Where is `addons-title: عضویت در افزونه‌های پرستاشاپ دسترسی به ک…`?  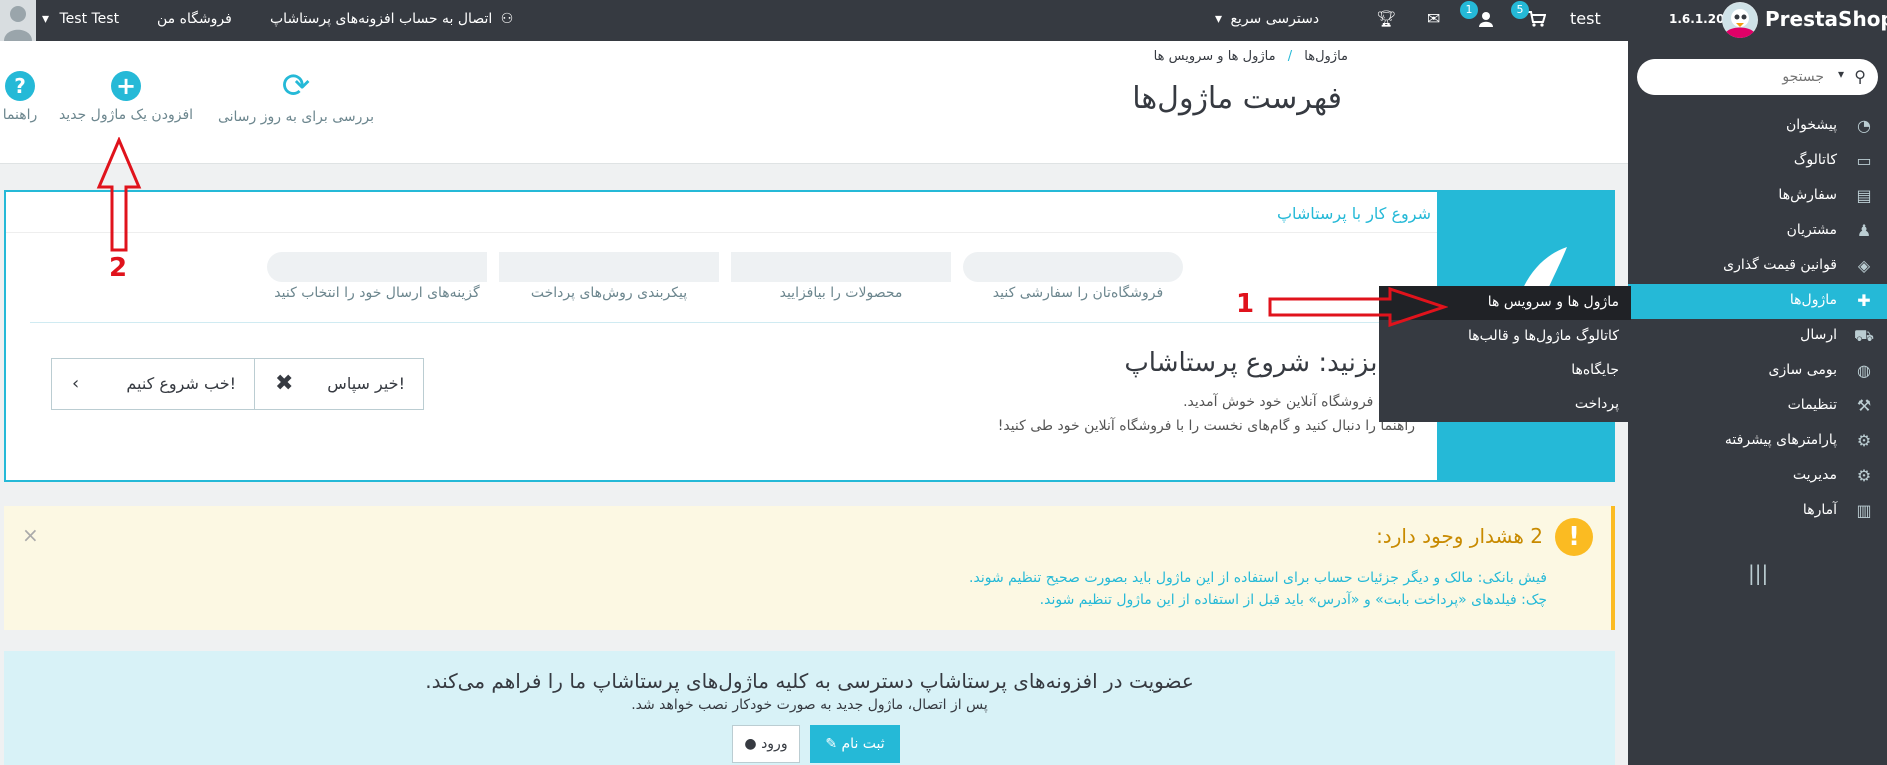
addons-title: عضویت در افزونه‌های پرستاشاپ دسترسی به ک… is located at coordinates (809, 681).